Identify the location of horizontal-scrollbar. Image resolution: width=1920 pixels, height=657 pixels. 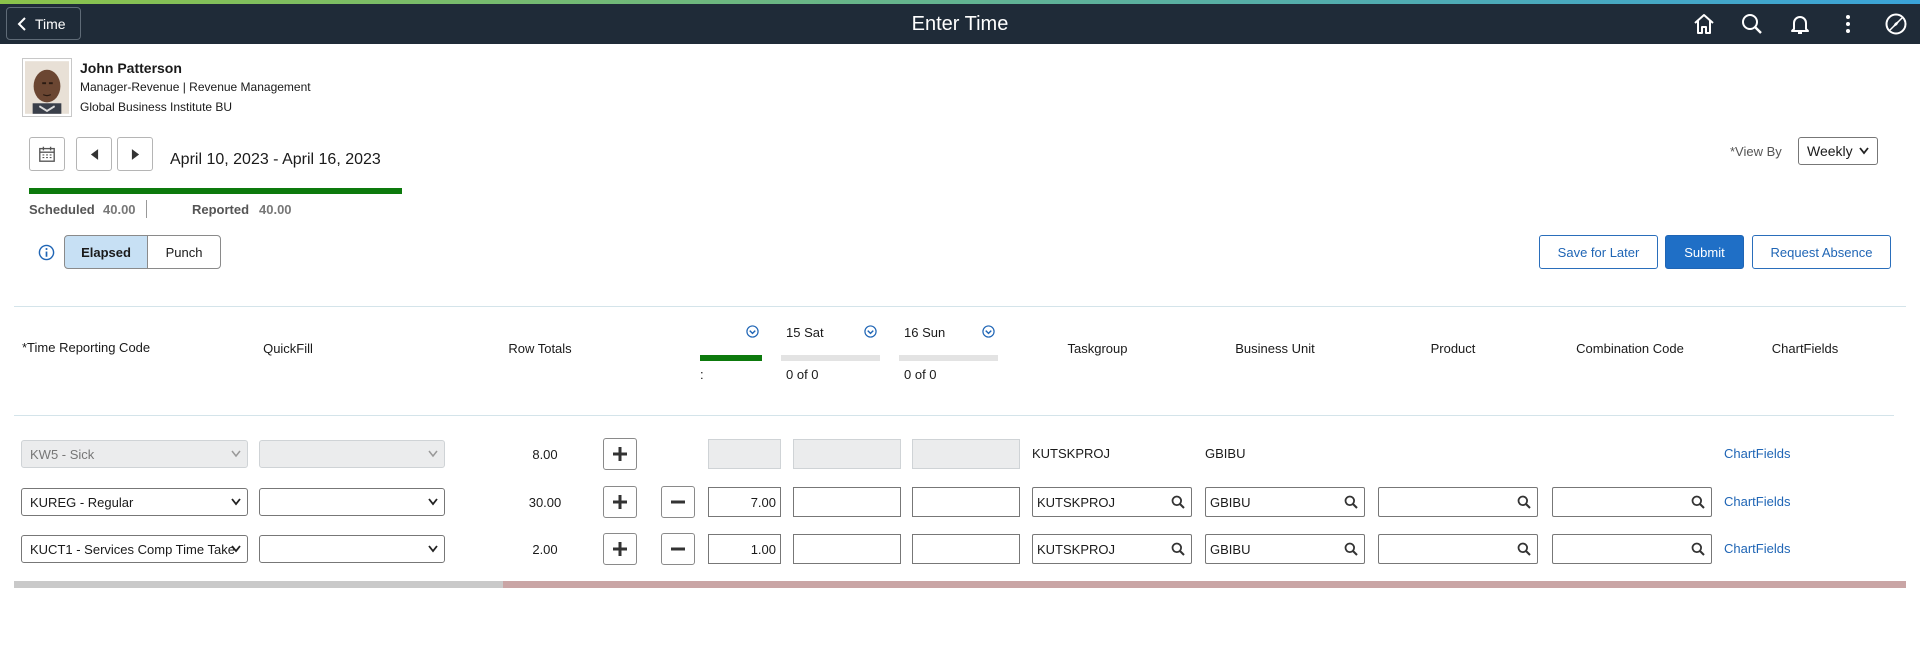
(960, 584).